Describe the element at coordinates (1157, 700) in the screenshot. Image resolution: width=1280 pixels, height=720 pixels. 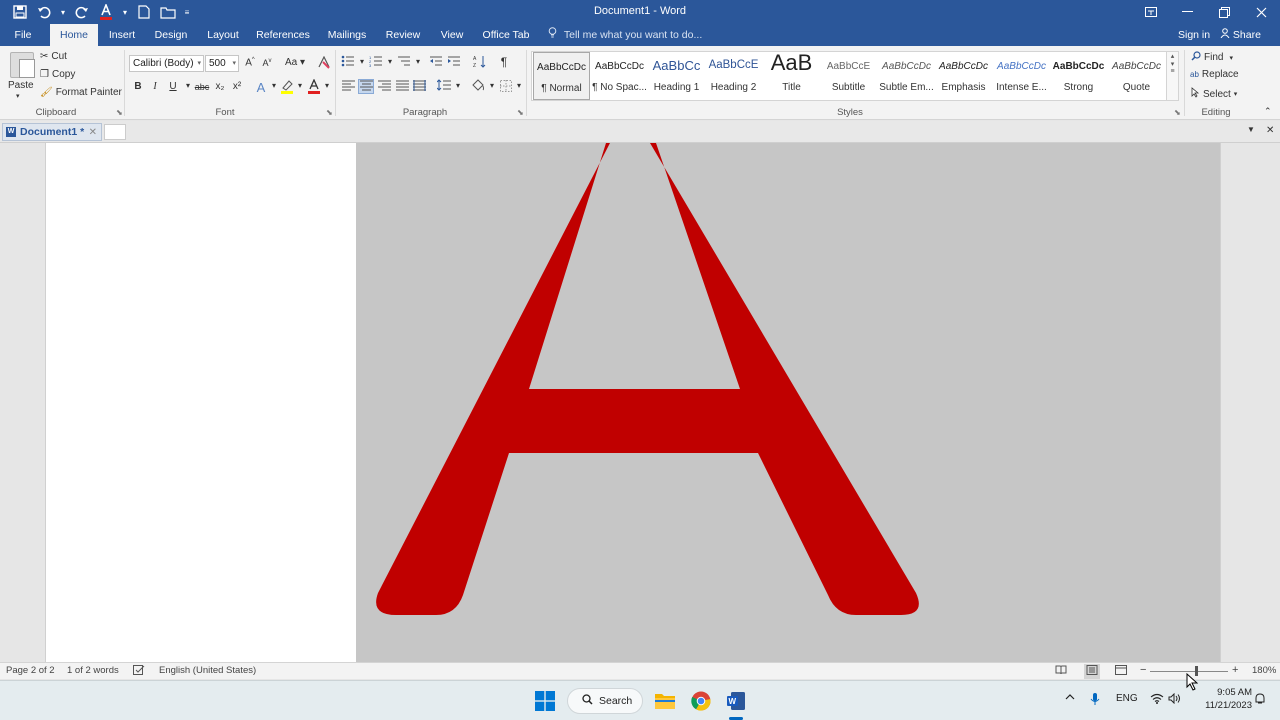
I see `wifi-icon` at that location.